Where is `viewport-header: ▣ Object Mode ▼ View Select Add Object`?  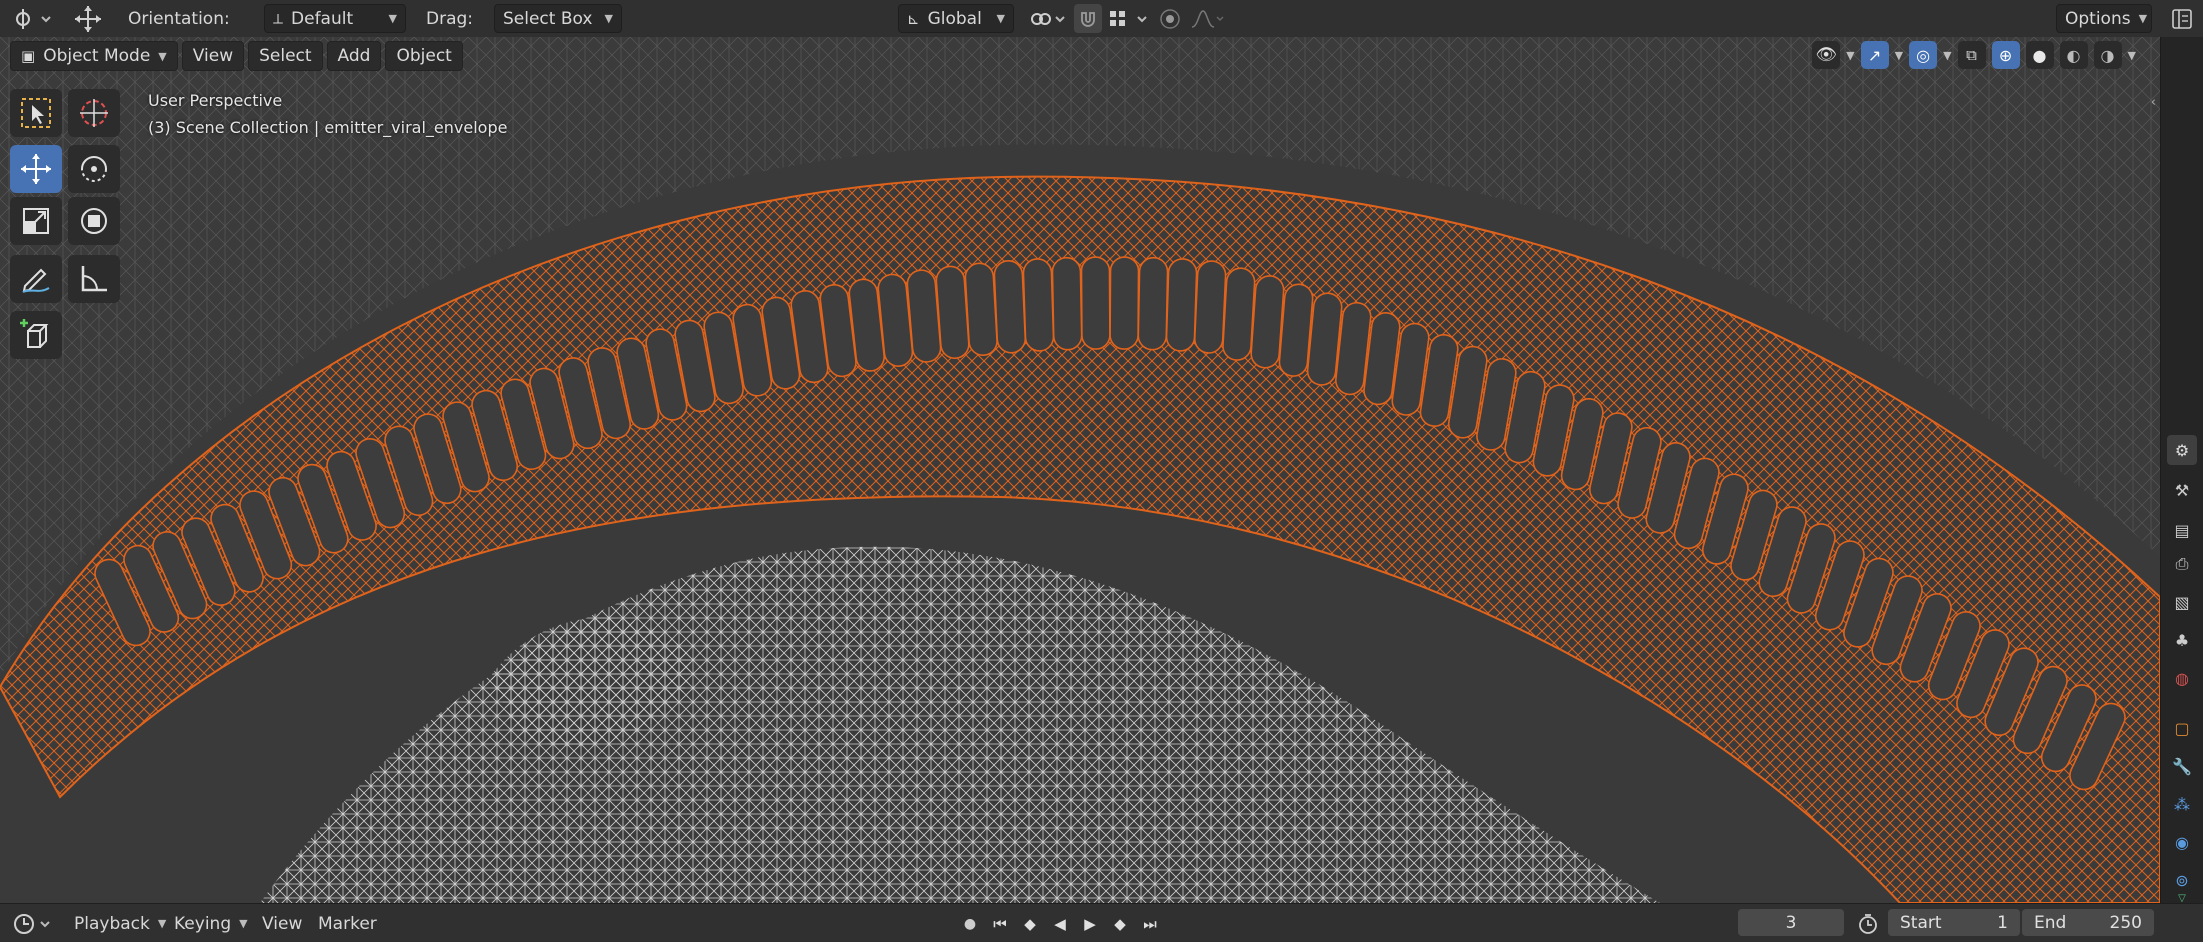
viewport-header: ▣ Object Mode ▼ View Select Add Object is located at coordinates (236, 56).